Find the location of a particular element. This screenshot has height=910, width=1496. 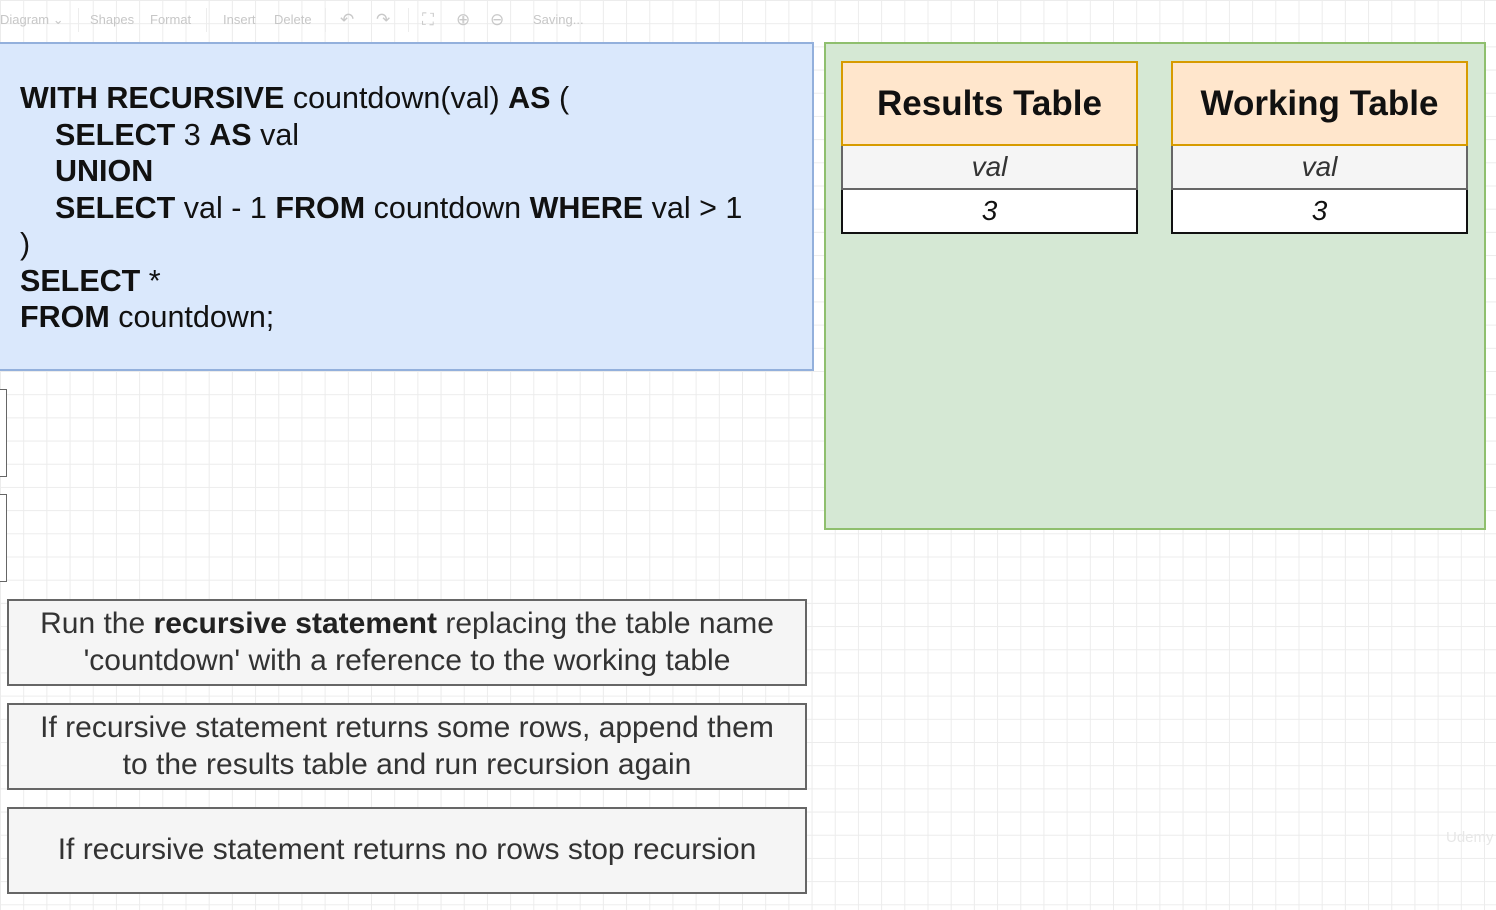

sql-text: 3 is located at coordinates (192, 134).